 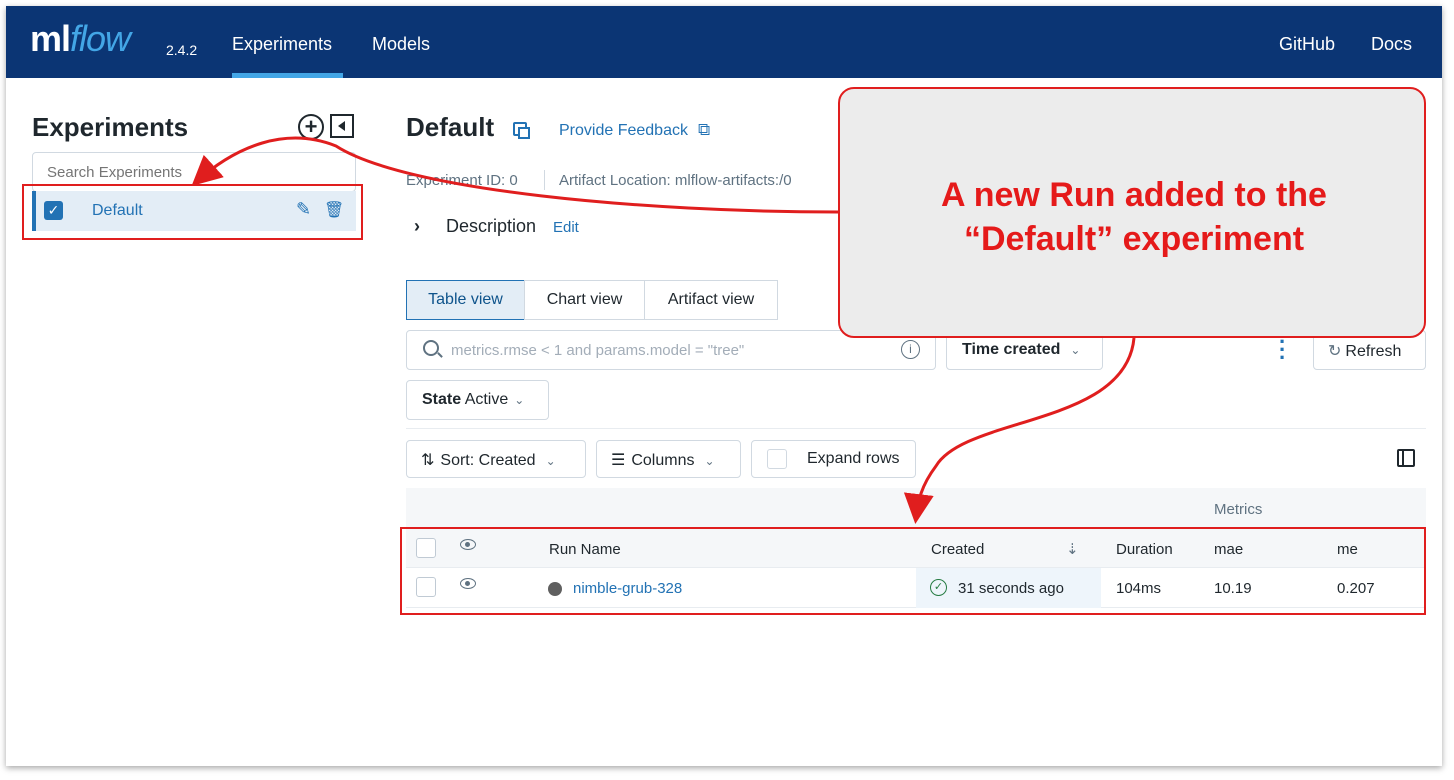 I want to click on arrow-to-sidebar, so click(x=515, y=175).